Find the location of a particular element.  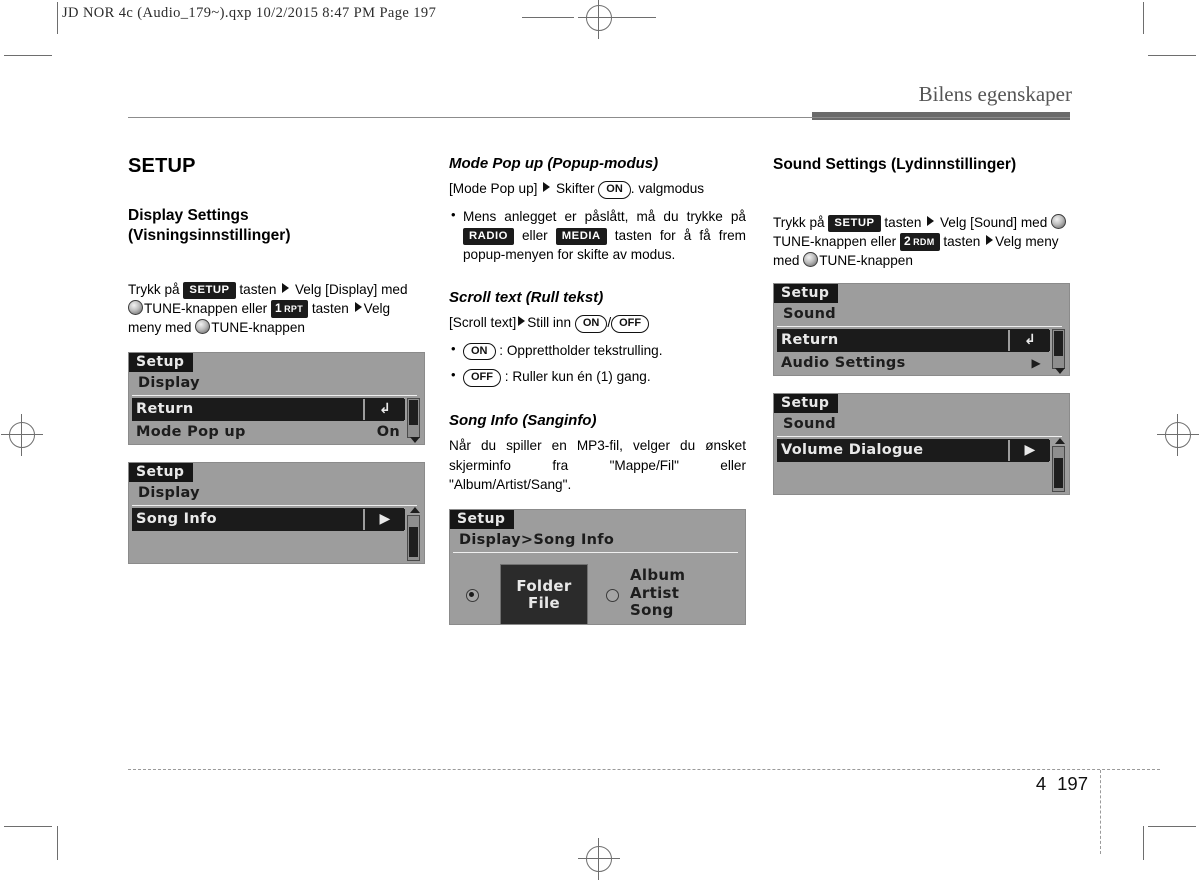

on-pill-badge-2: ON is located at coordinates (591, 323).